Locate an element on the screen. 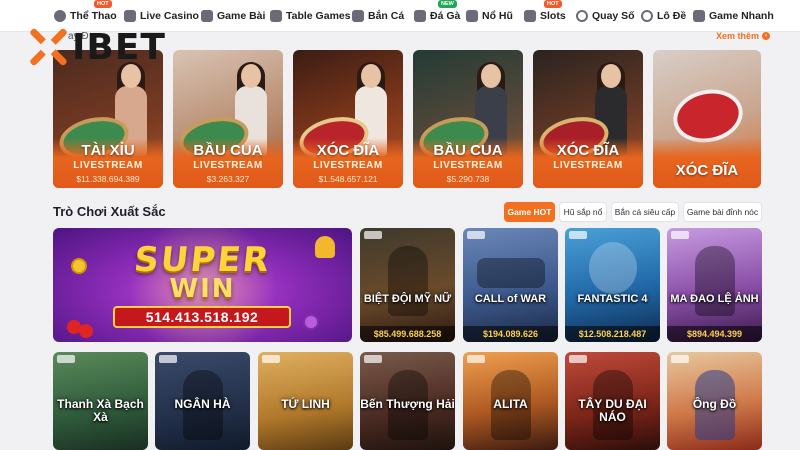  nav-label: Slots is located at coordinates (553, 16).